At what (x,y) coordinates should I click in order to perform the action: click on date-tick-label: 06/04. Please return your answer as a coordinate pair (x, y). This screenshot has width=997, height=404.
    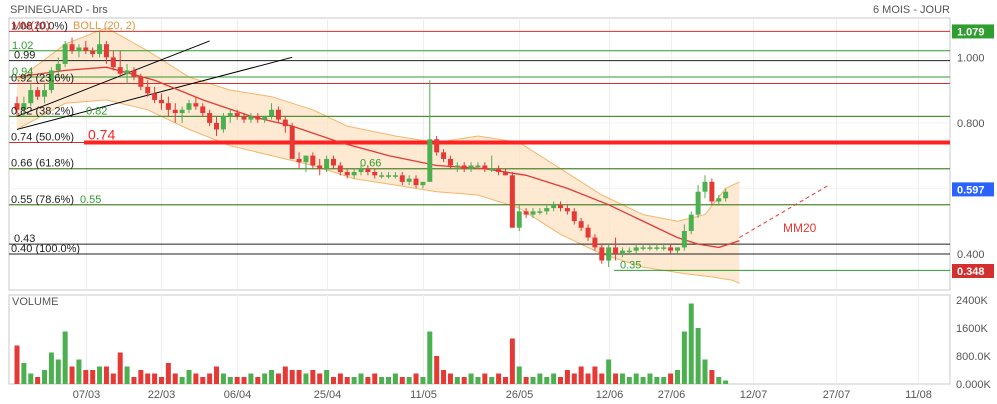
    Looking at the image, I should click on (238, 395).